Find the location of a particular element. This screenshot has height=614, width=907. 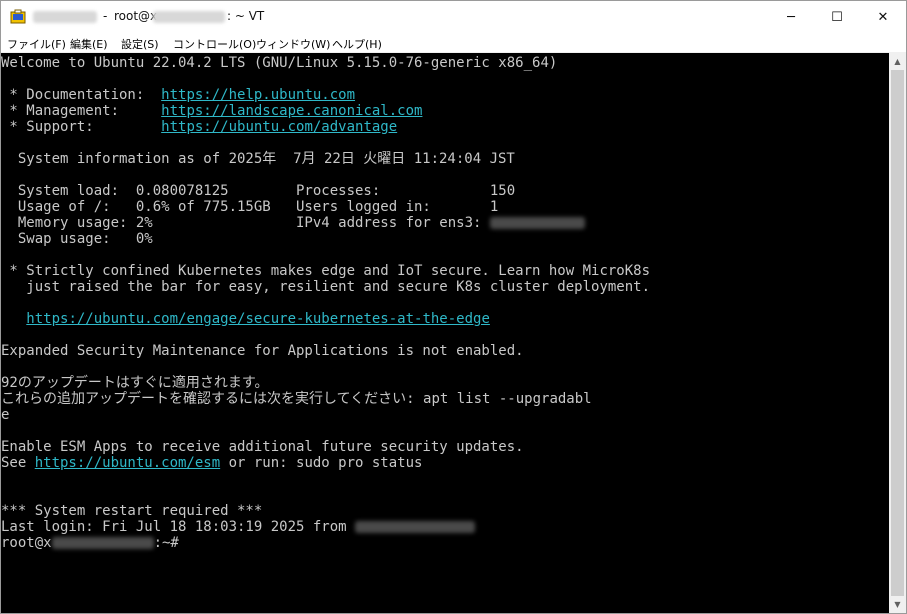

see-suffix: or run: sudo pro status is located at coordinates (321, 463).